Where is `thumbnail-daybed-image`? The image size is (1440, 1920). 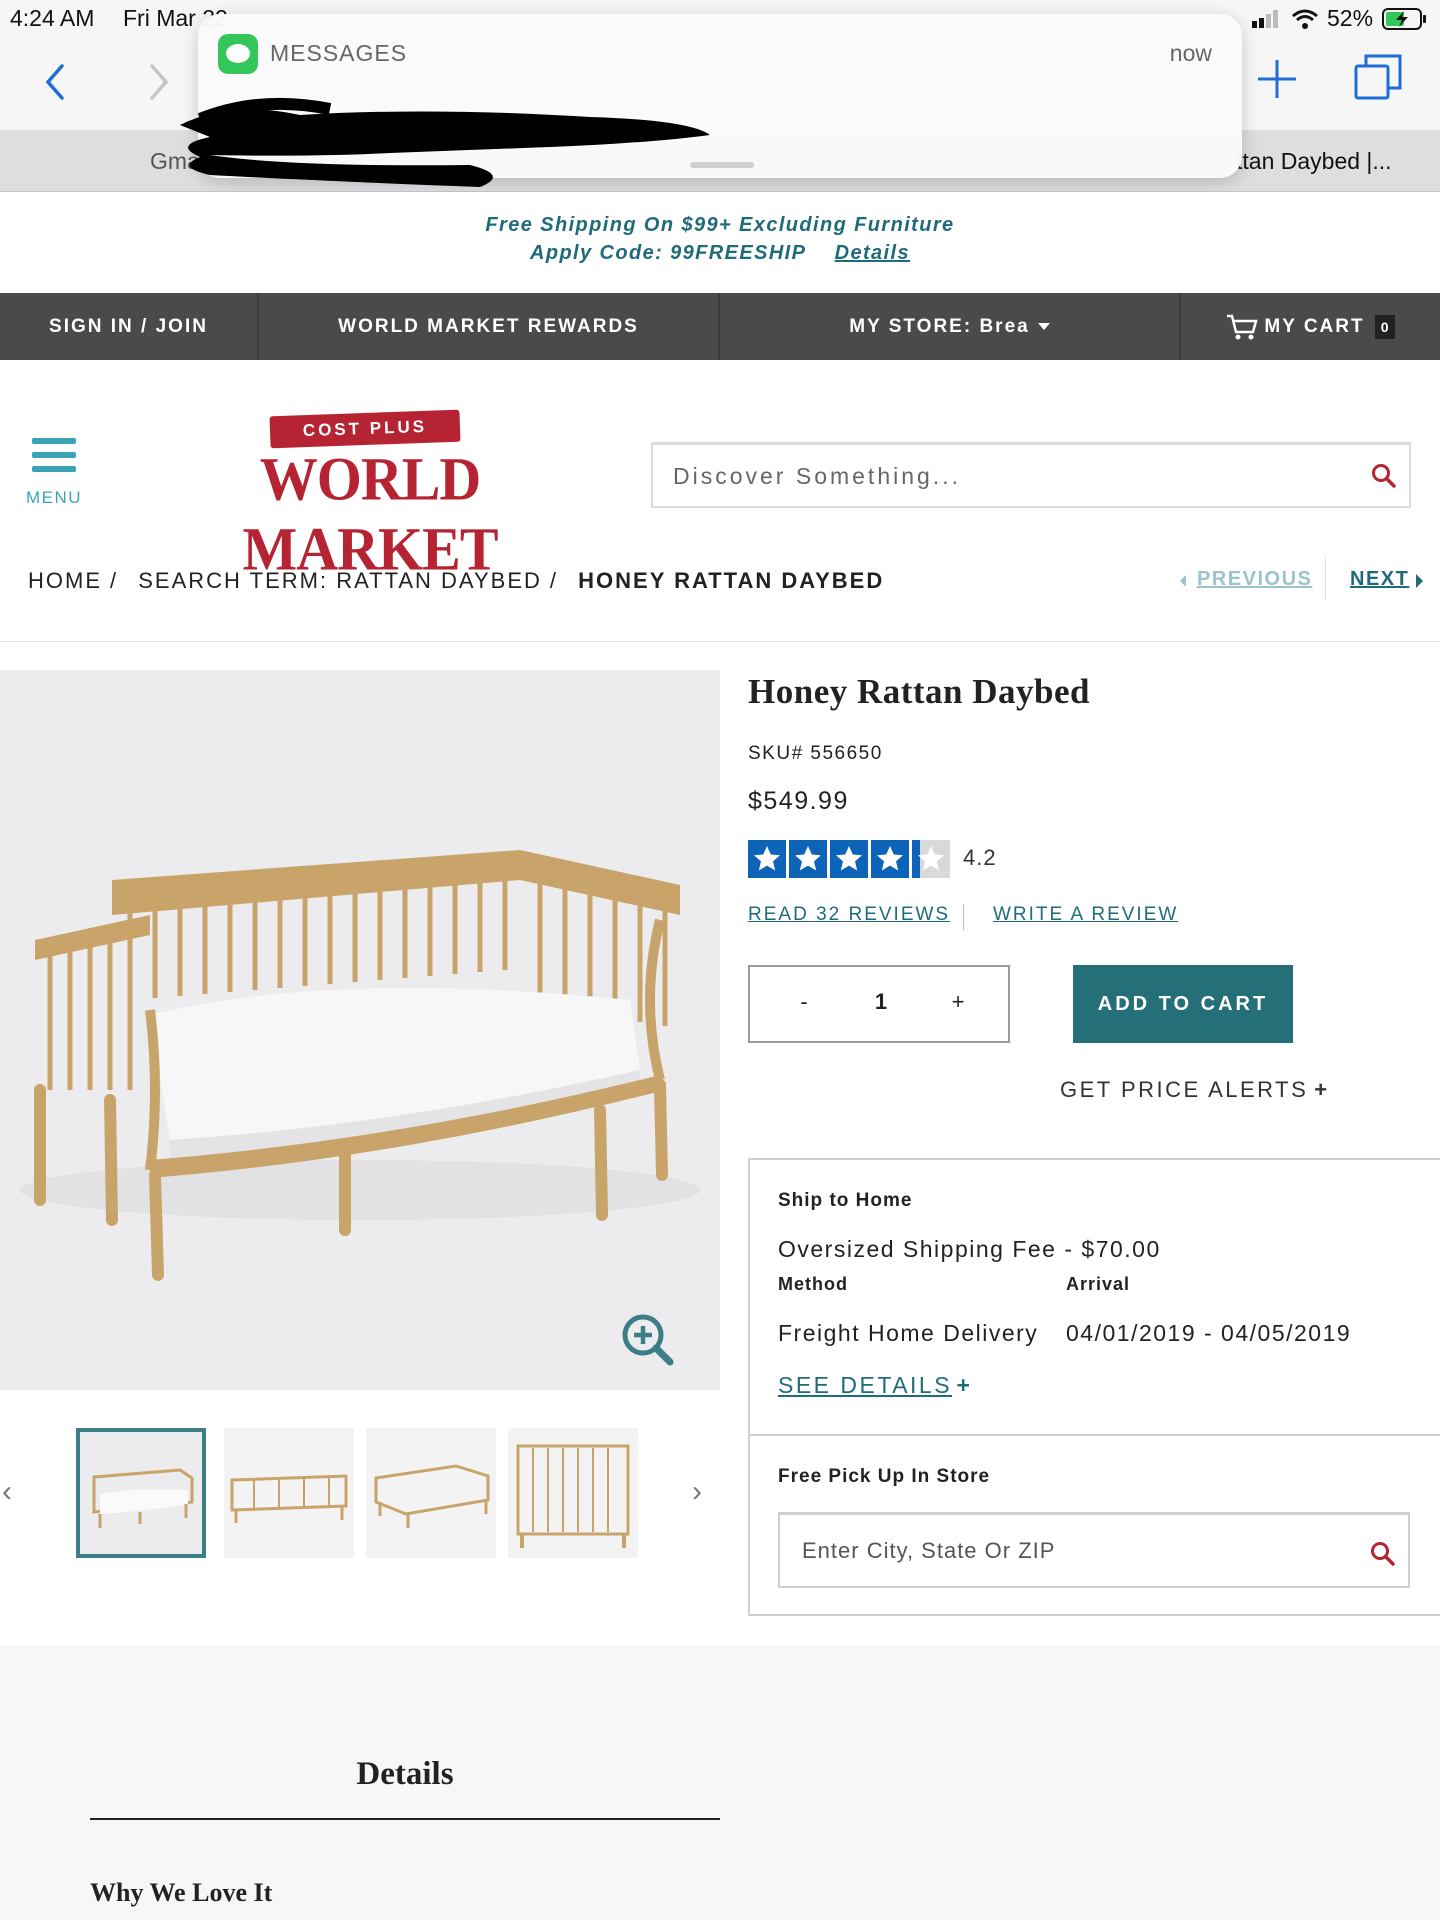 thumbnail-daybed-image is located at coordinates (141, 1493).